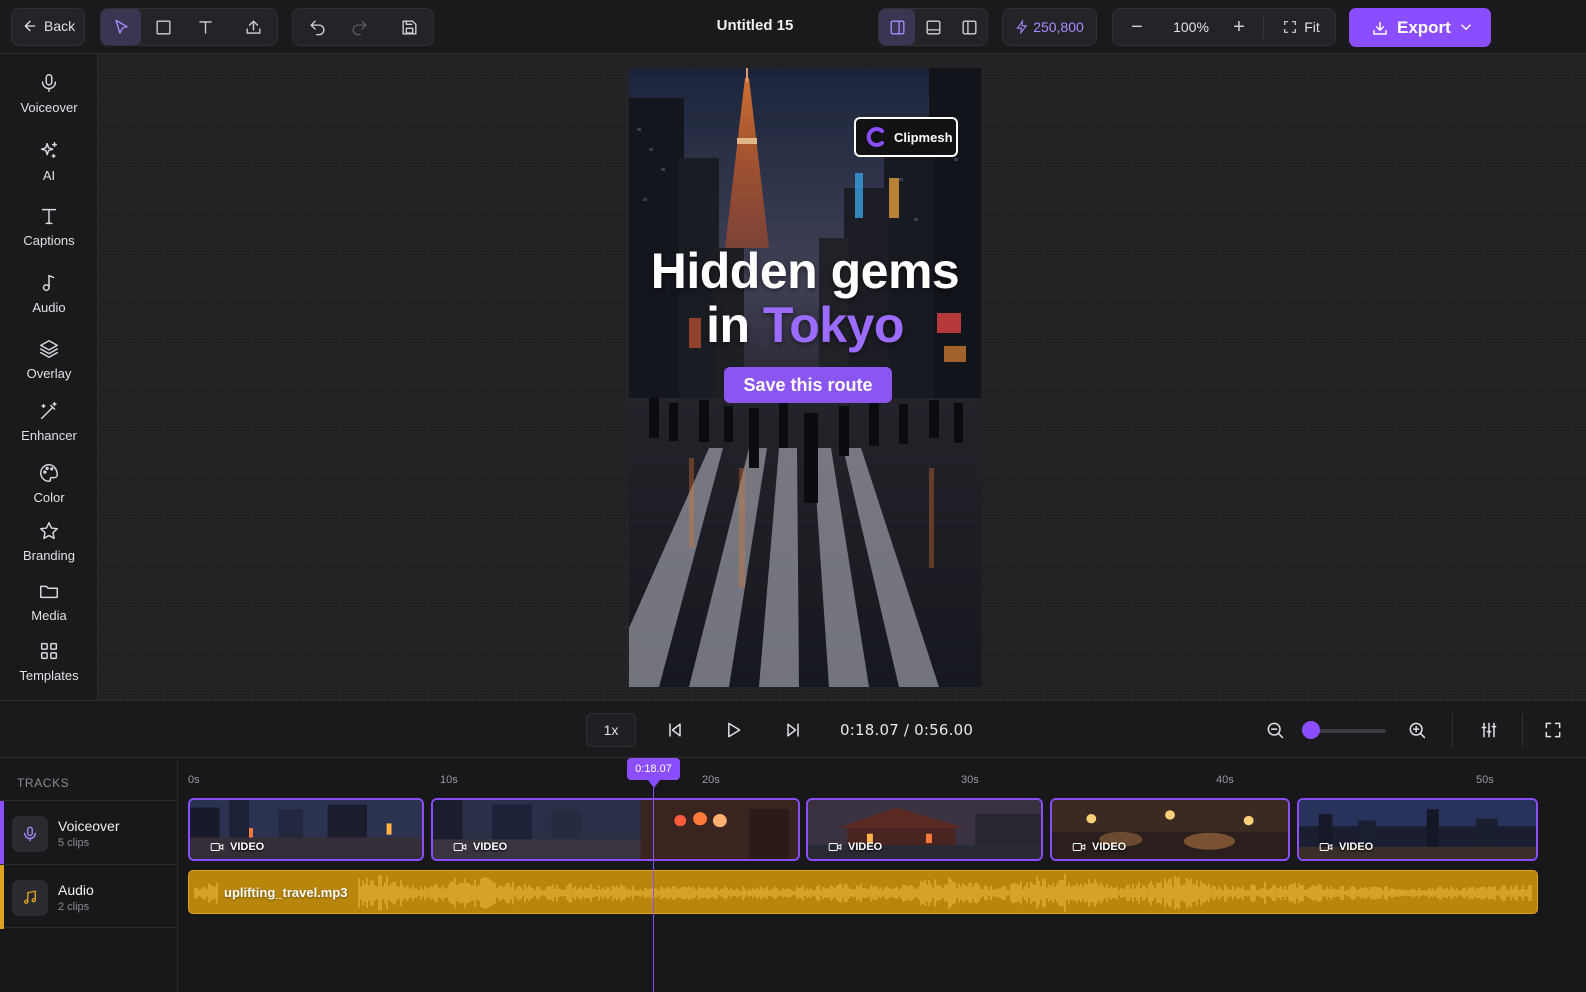 Image resolution: width=1586 pixels, height=992 pixels. Describe the element at coordinates (49, 366) in the screenshot. I see `sidebar-item-overlay: Overlay` at that location.